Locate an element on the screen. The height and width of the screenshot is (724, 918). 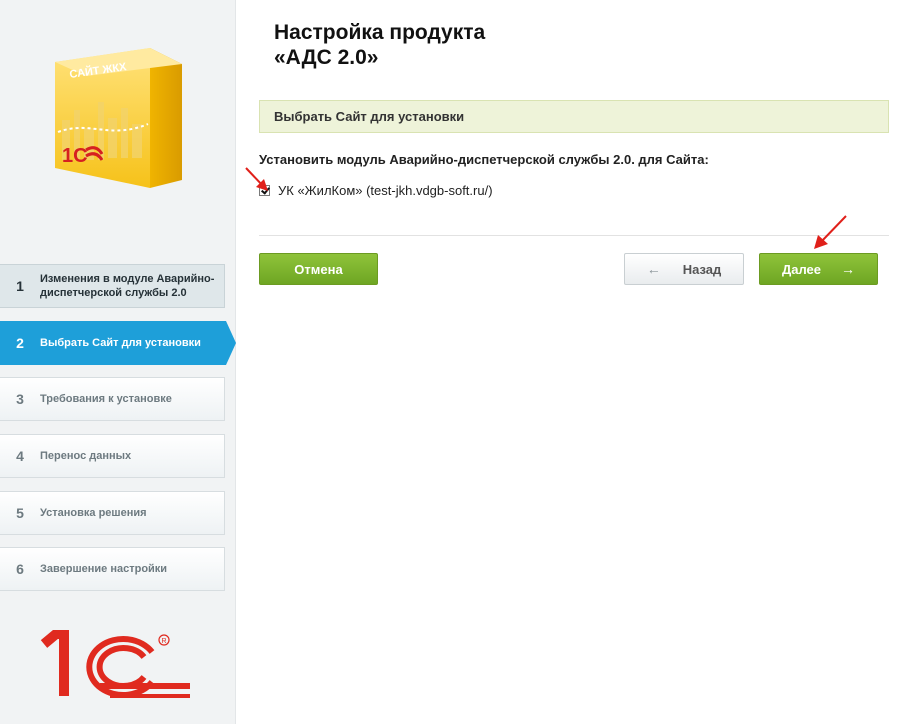
step-label: Выбрать Сайт для установки is located at coordinates (120, 343).